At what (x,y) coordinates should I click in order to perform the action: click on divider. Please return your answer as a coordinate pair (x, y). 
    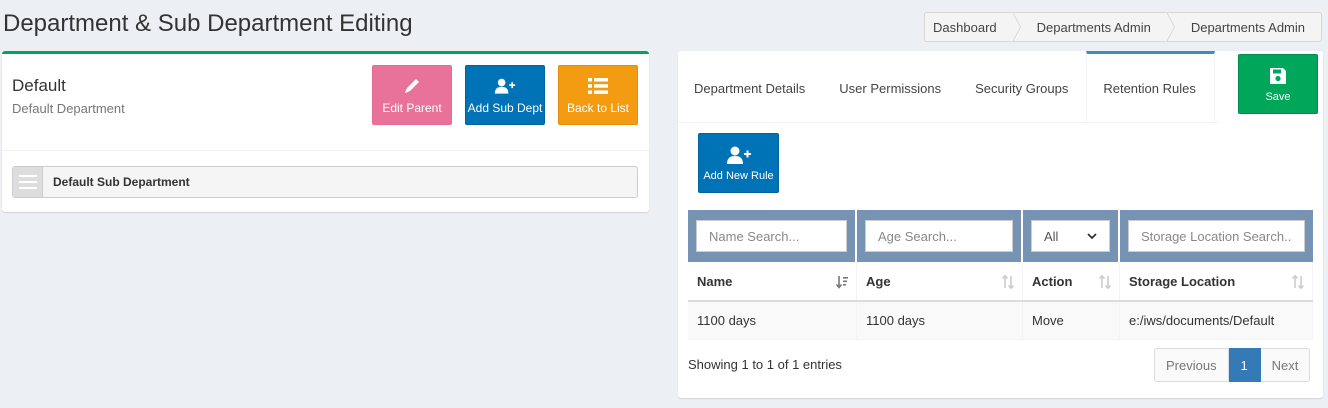
    Looking at the image, I should click on (325, 150).